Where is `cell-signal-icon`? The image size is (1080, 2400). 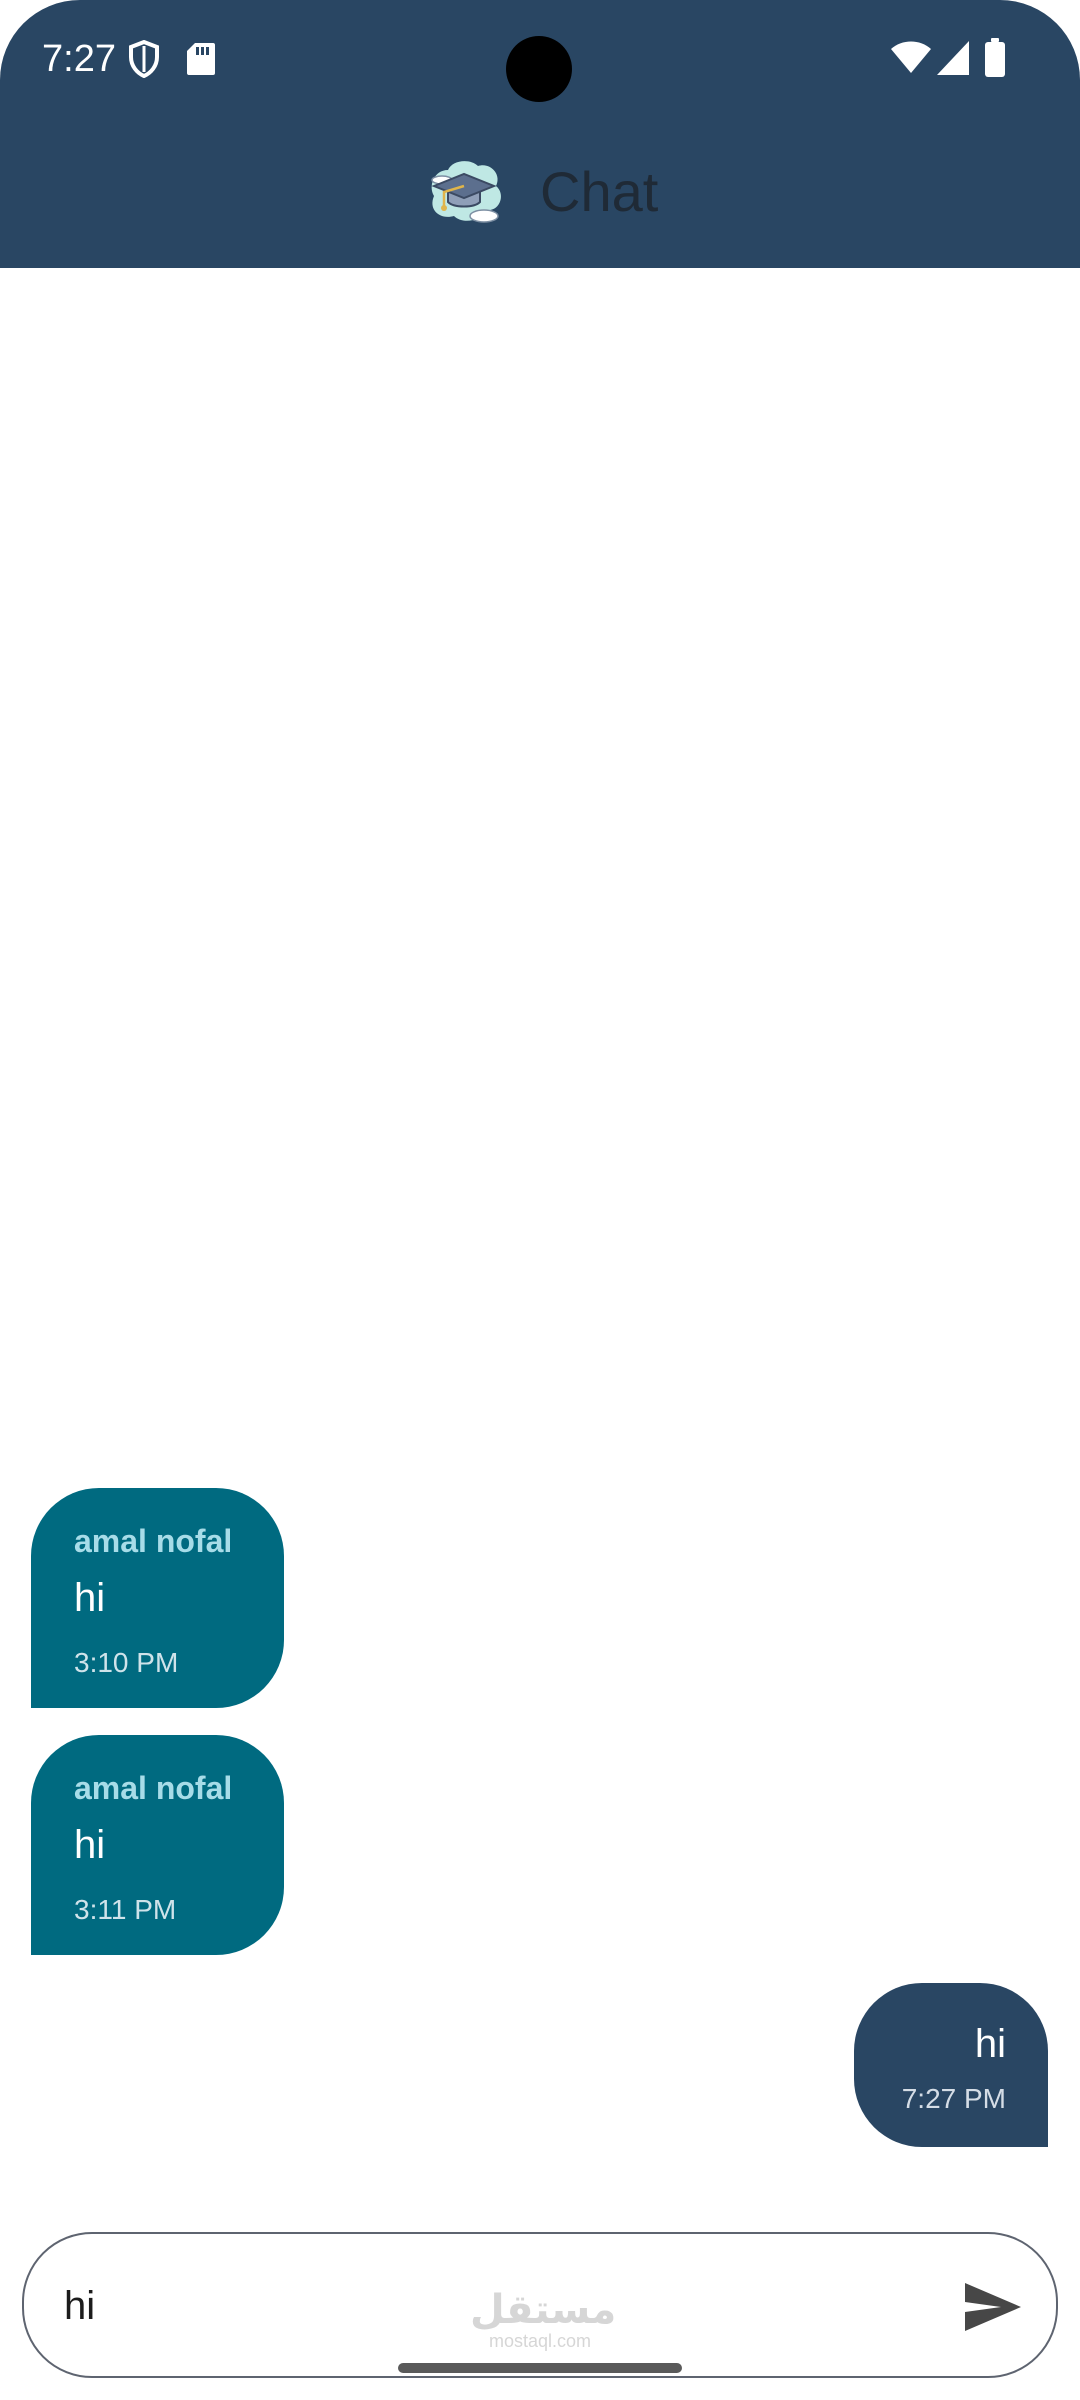
cell-signal-icon is located at coordinates (953, 58).